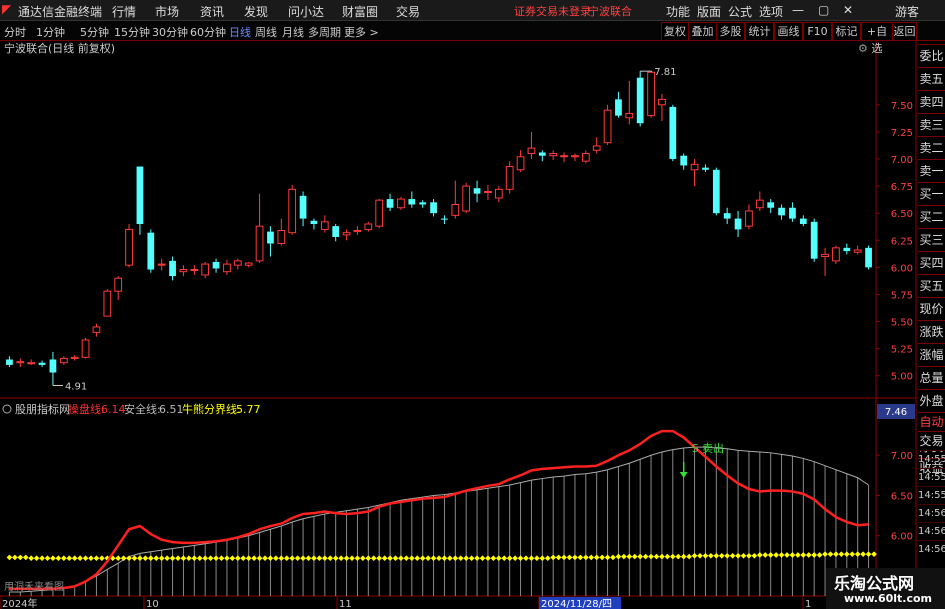 The height and width of the screenshot is (609, 945). I want to click on side-volume: 总量, so click(931, 377).